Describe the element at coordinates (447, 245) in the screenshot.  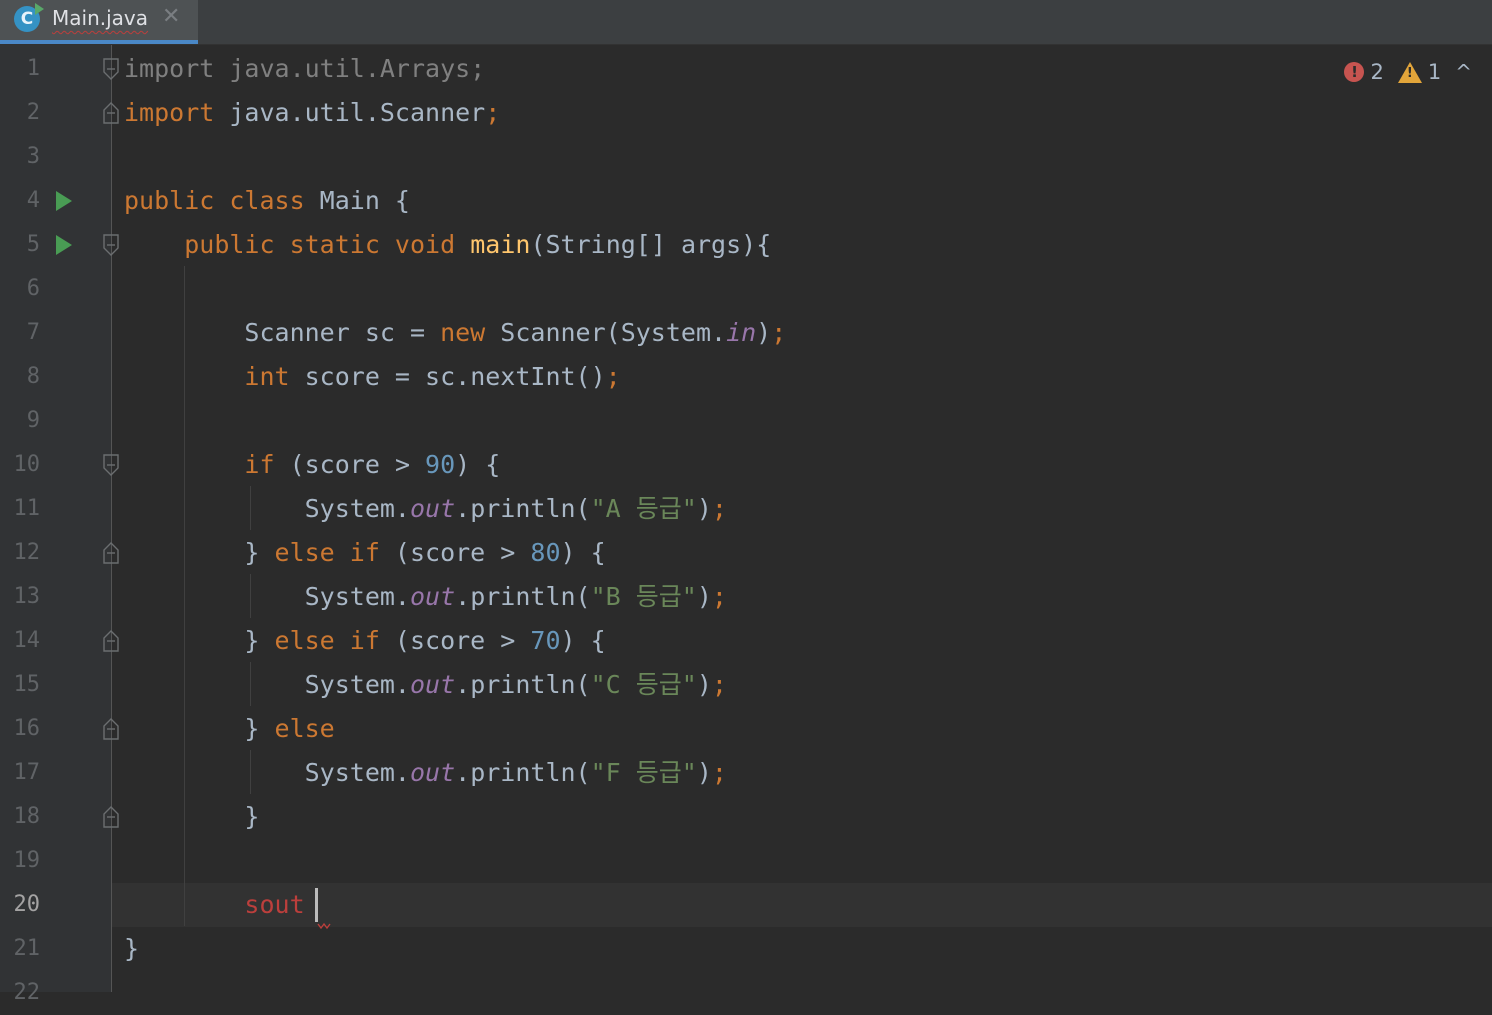
I see `code-line: public static void main(String[] args){` at that location.